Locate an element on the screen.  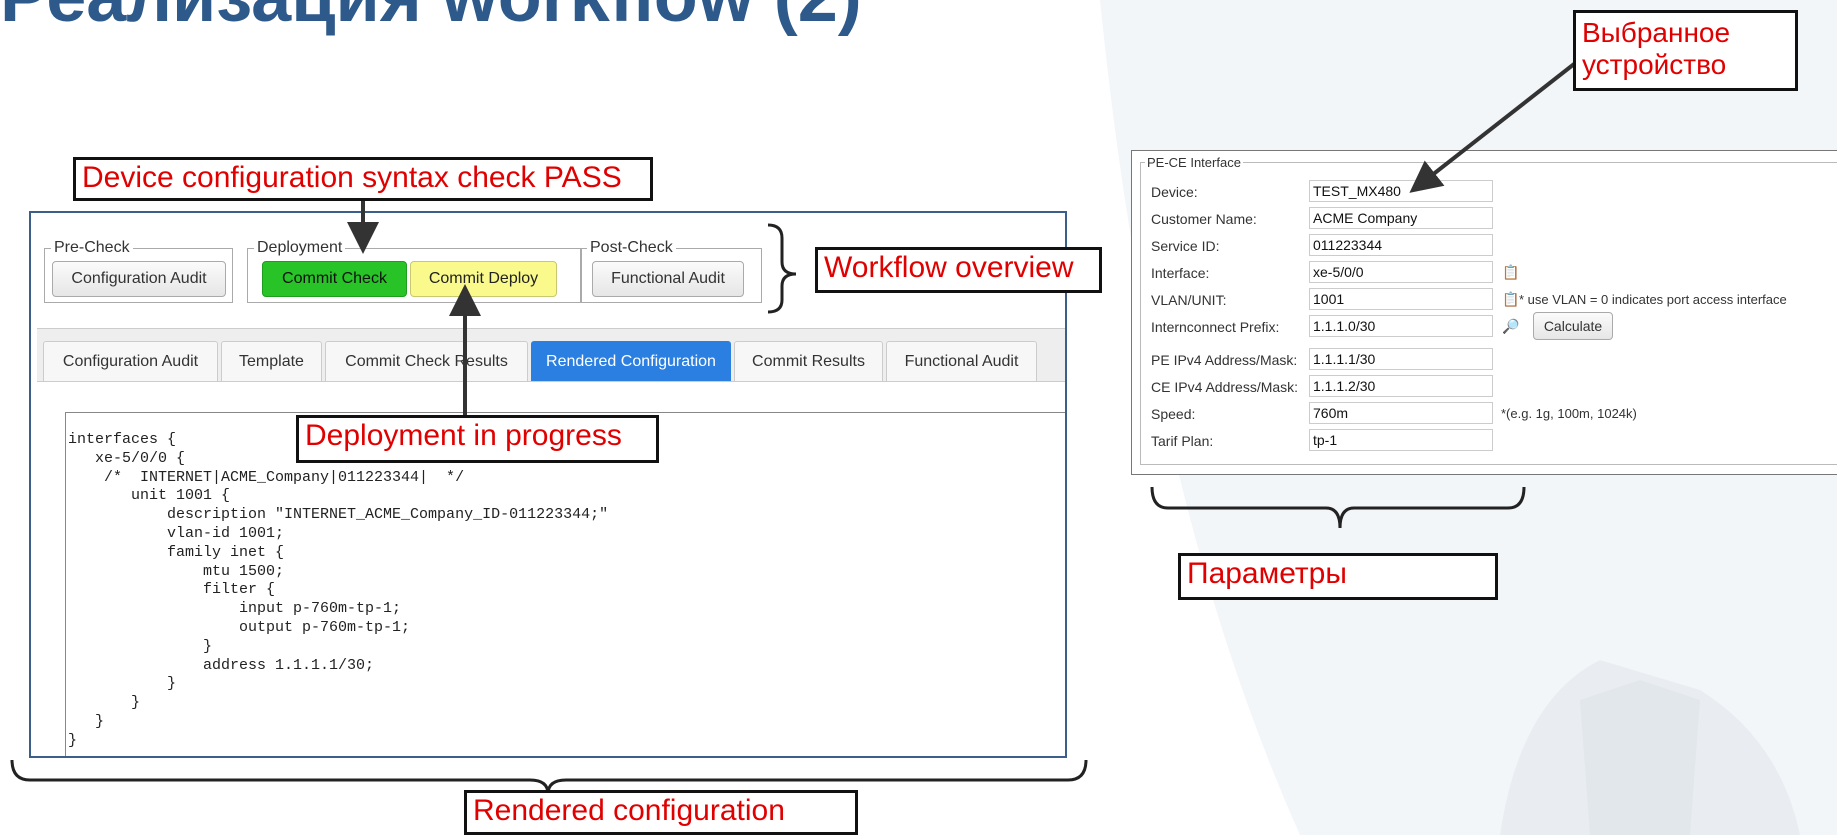
pe-ce-legend: PE-CE Interface is located at coordinates (1194, 162).